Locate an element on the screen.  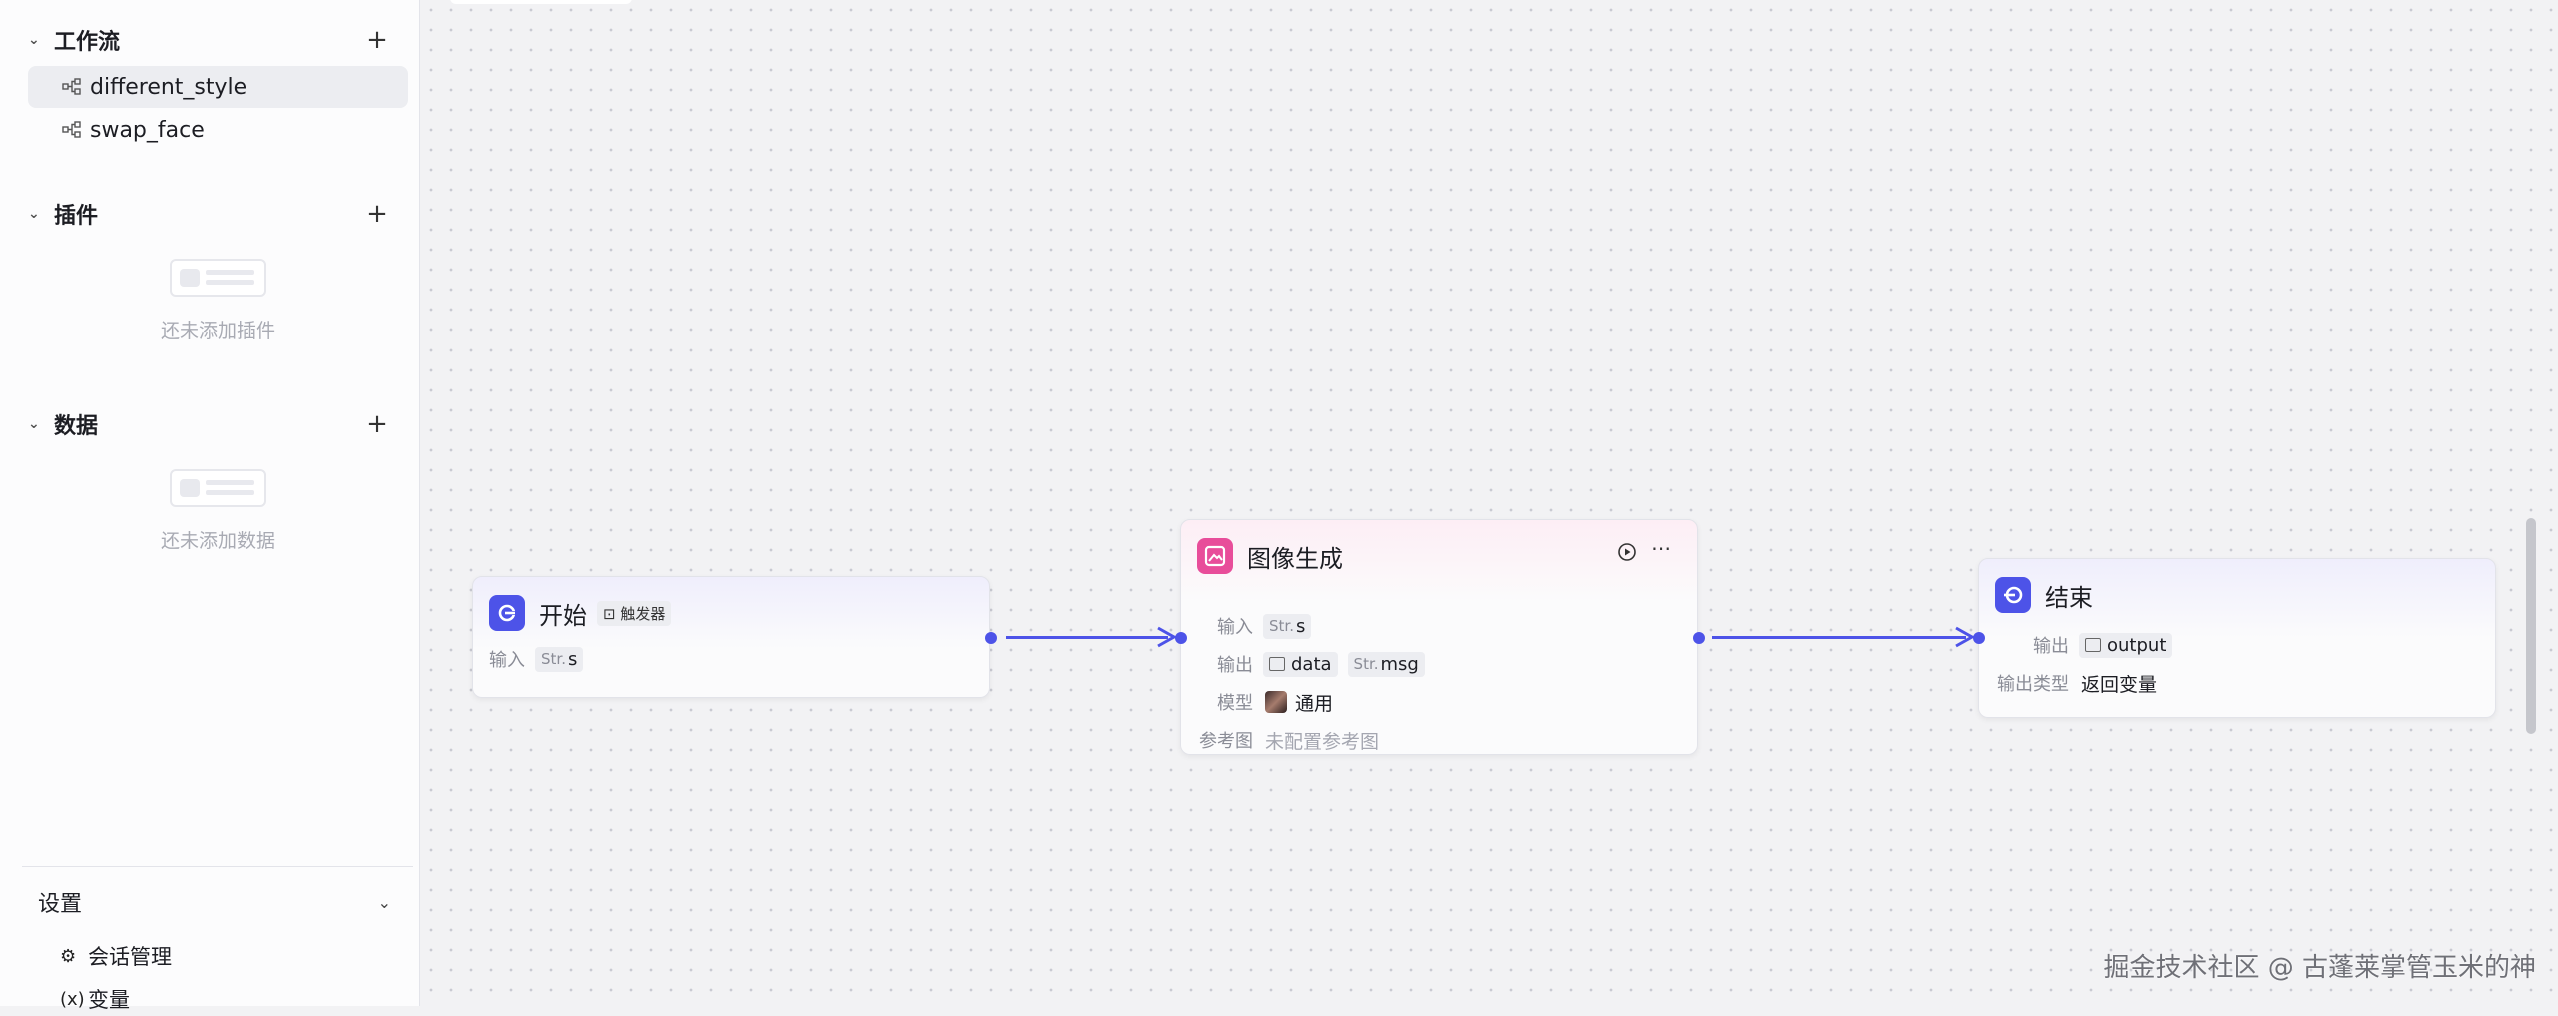
image-input-row: 输入 Str. s is located at coordinates (1246, 626).